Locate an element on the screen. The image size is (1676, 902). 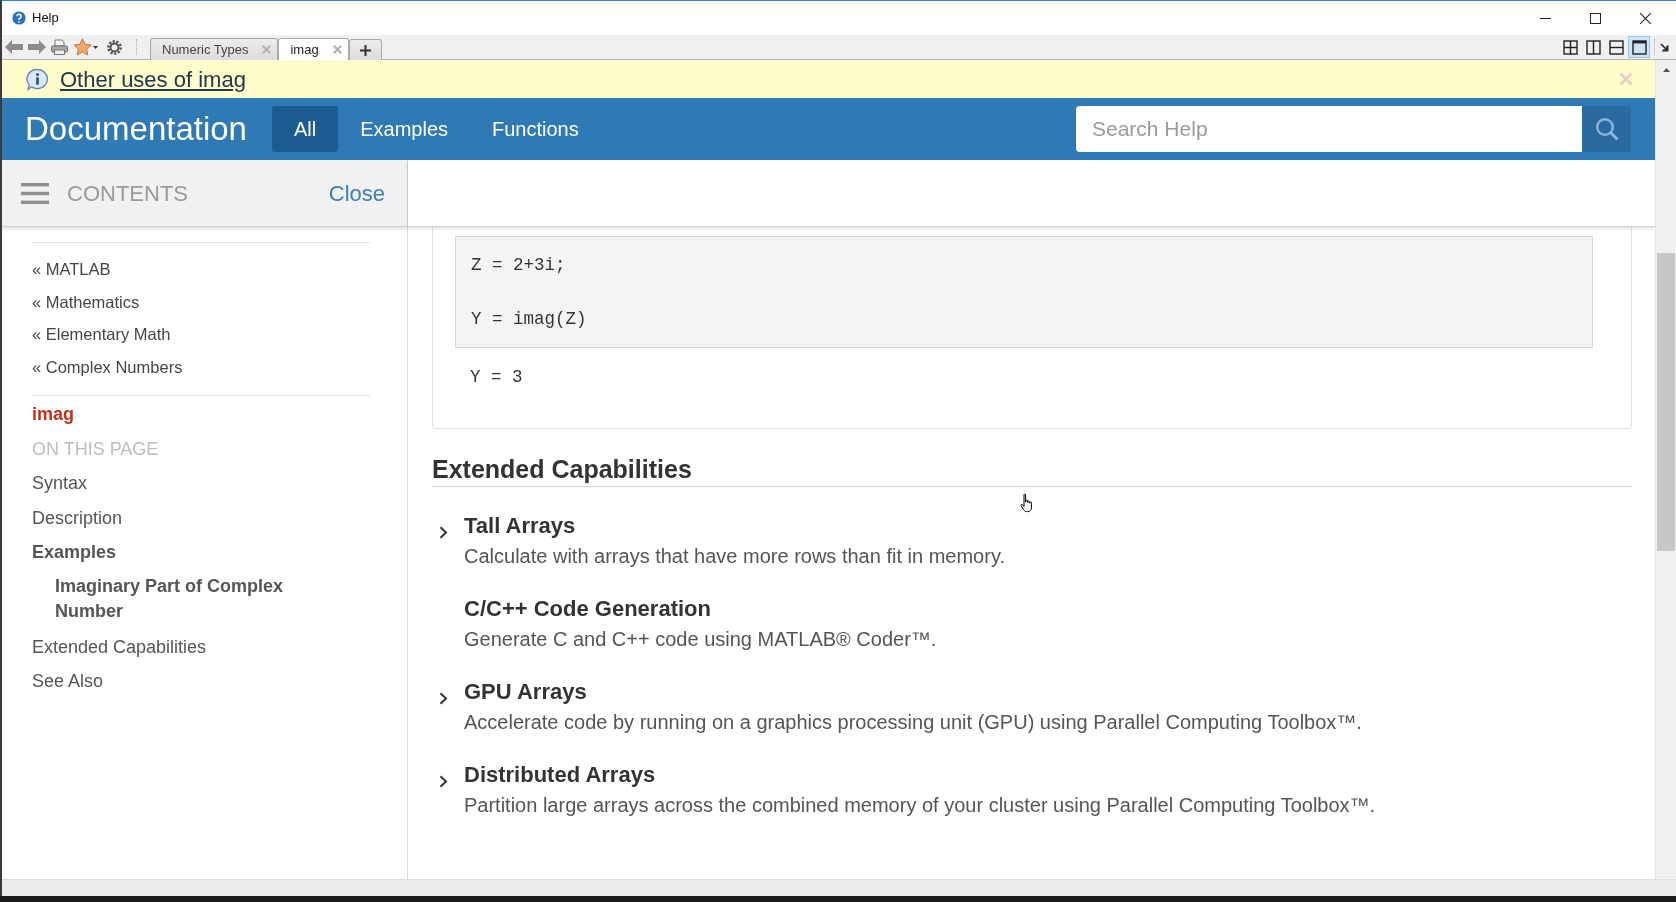
rows-layout-icon is located at coordinates (1616, 47).